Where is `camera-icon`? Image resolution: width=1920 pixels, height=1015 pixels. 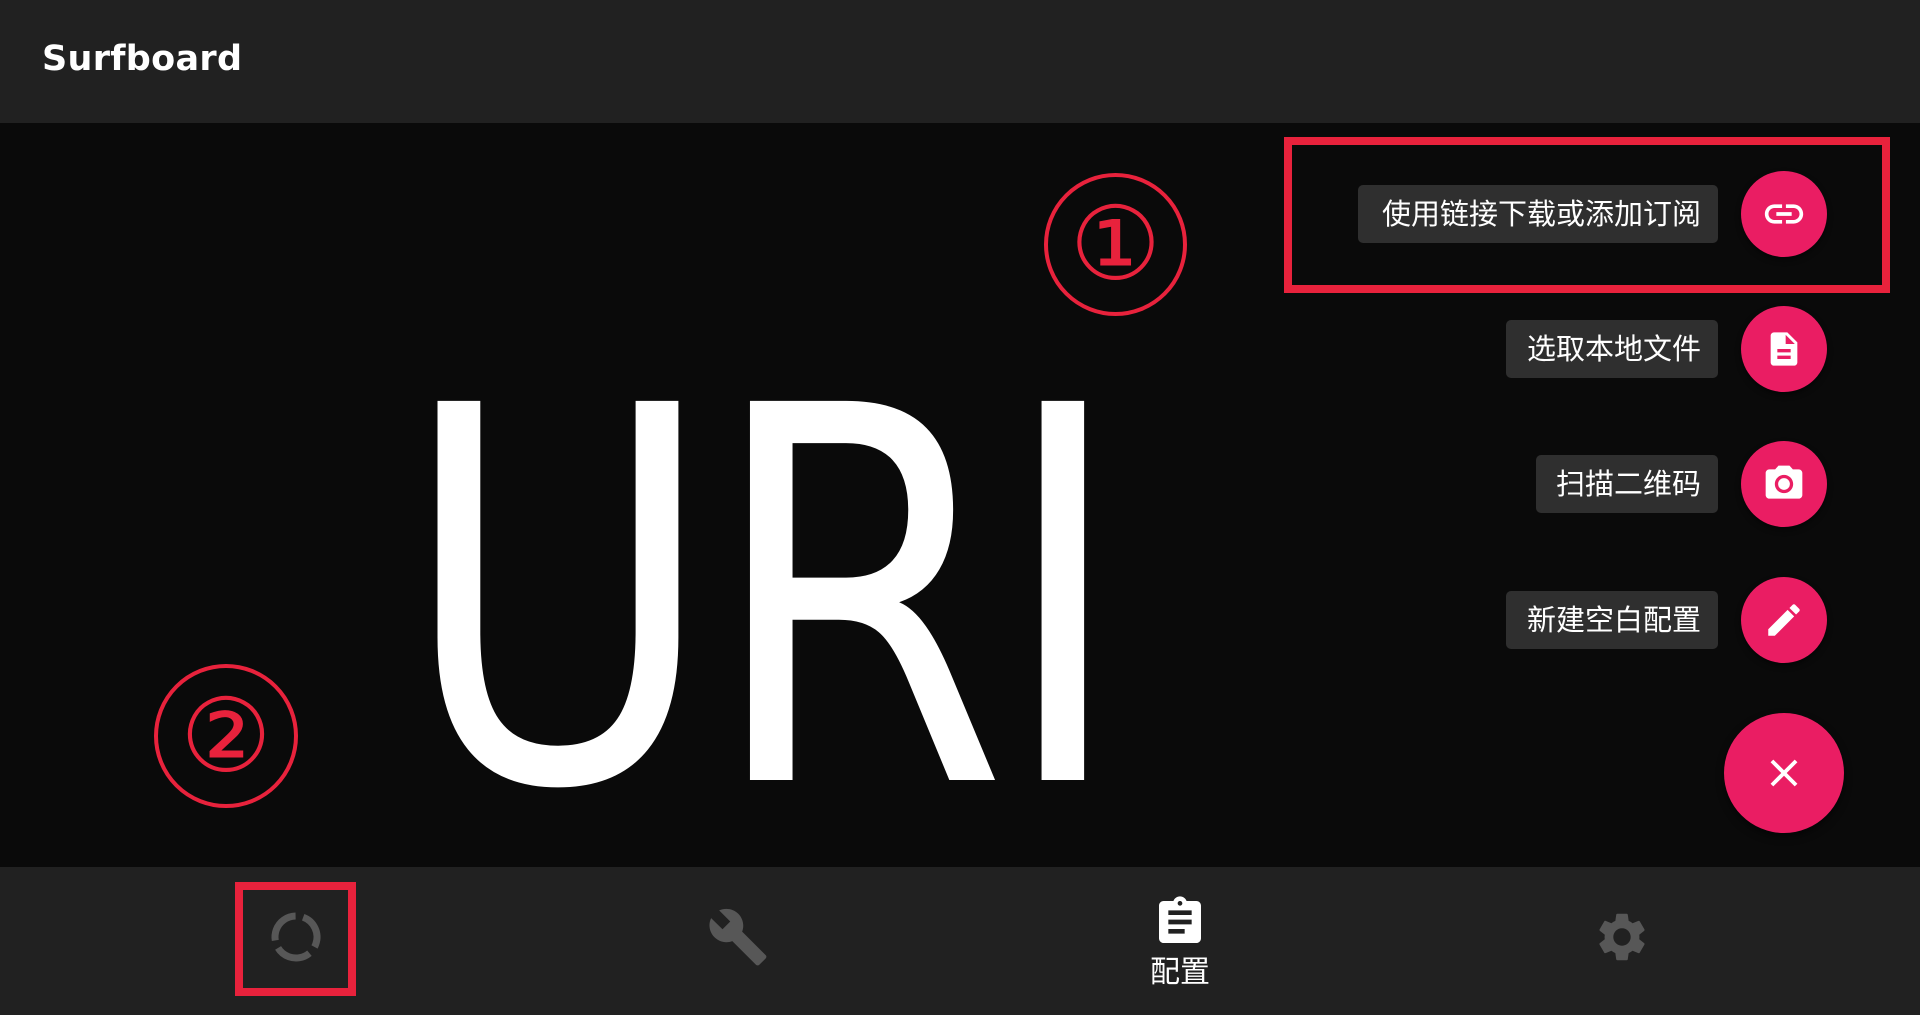 camera-icon is located at coordinates (1784, 484).